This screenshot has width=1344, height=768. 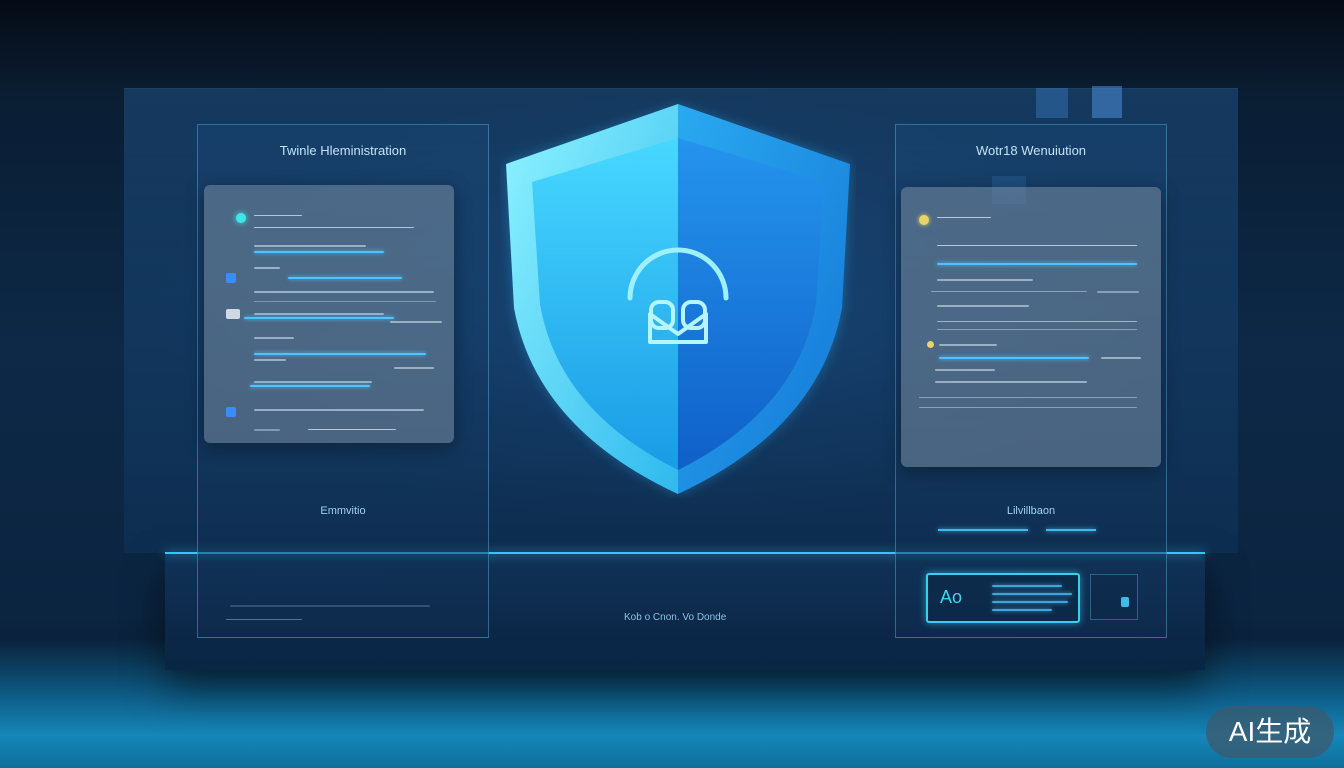 What do you see at coordinates (231, 412) in the screenshot?
I see `folder-icon` at bounding box center [231, 412].